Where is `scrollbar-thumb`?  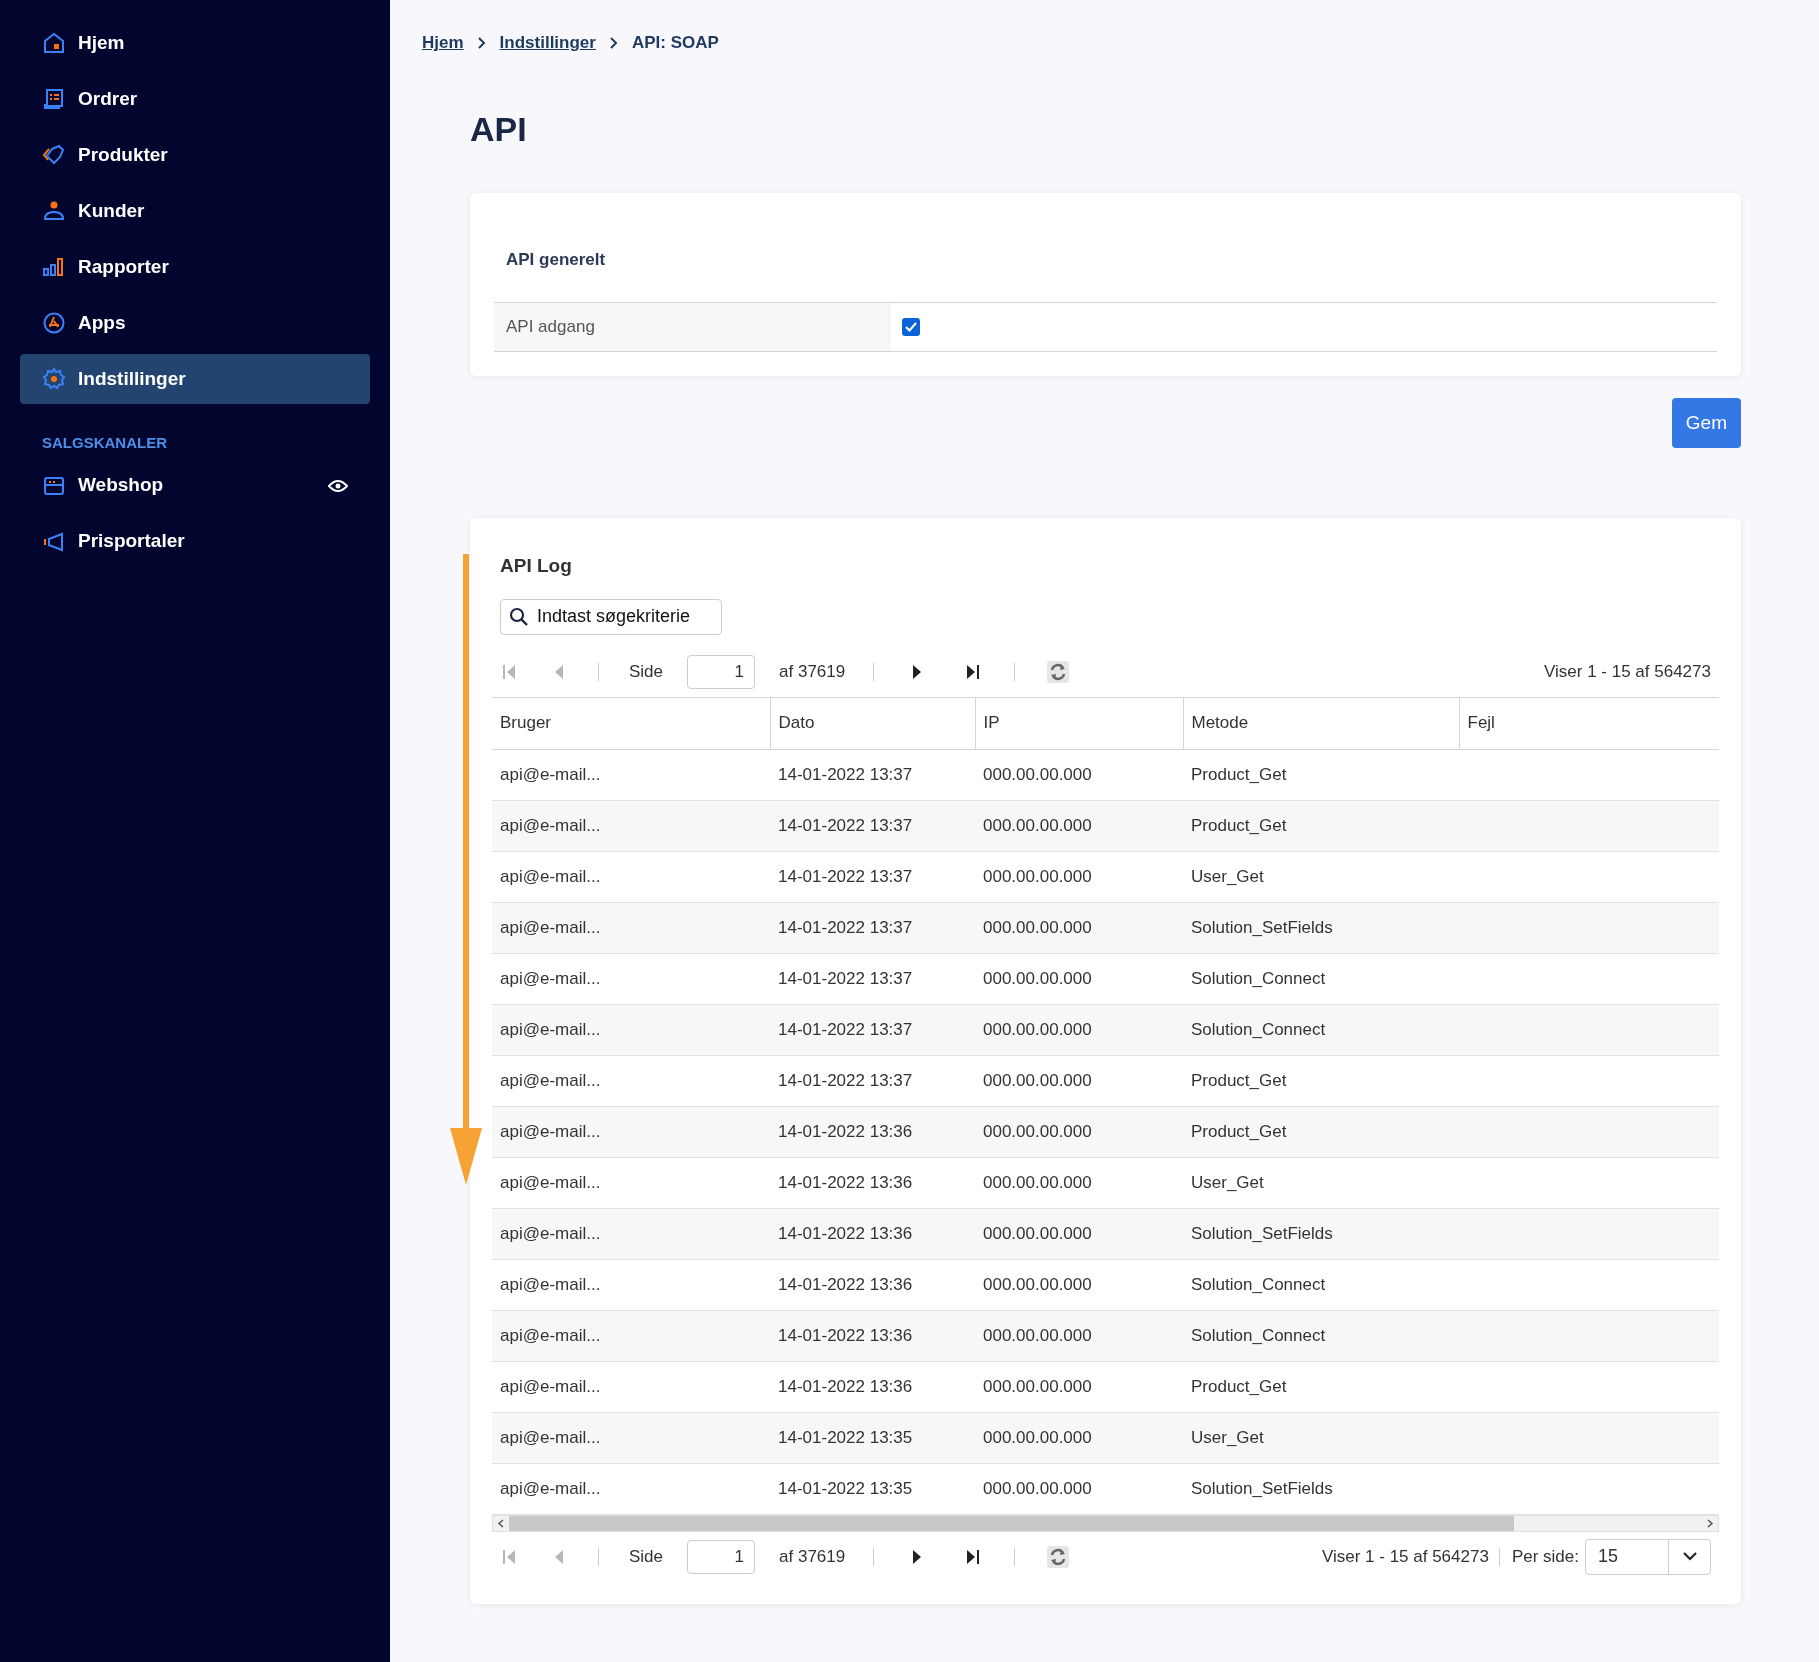
scrollbar-thumb is located at coordinates (1011, 1523).